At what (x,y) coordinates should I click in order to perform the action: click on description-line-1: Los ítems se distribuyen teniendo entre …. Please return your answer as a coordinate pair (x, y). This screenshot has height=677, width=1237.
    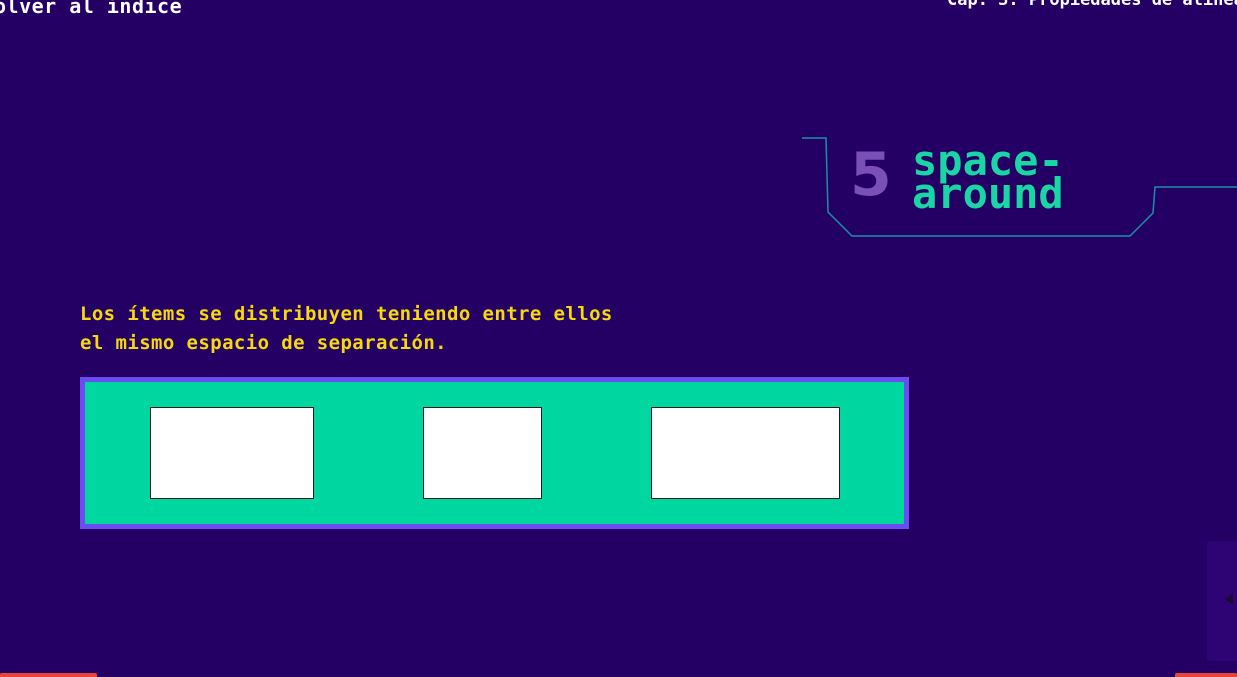
    Looking at the image, I should click on (346, 314).